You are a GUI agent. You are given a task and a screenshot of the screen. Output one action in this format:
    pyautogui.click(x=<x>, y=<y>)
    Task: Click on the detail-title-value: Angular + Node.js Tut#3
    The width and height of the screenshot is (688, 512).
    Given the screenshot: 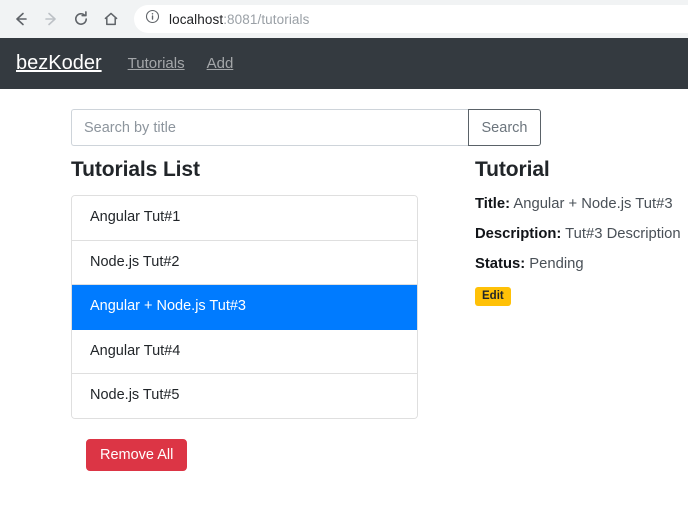 What is the action you would take?
    pyautogui.click(x=593, y=204)
    